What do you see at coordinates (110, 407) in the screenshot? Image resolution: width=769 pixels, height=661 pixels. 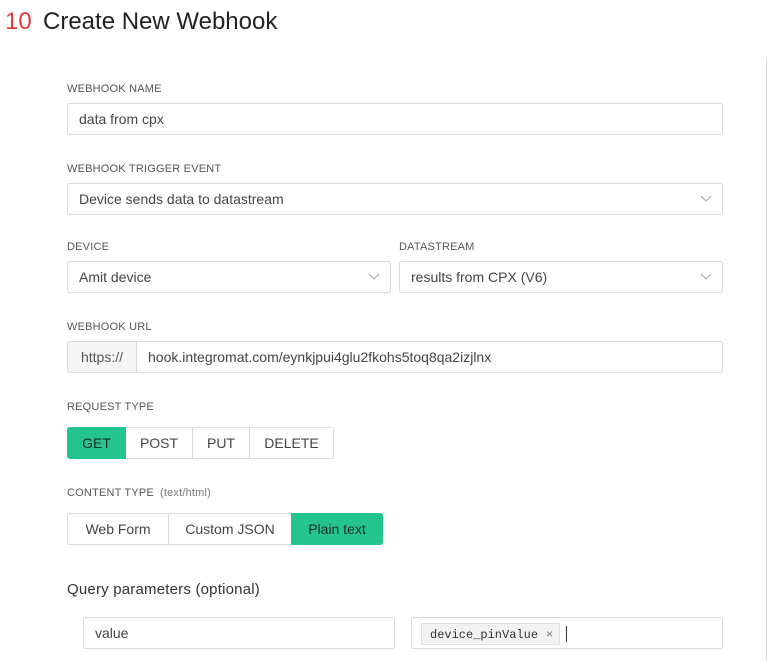 I see `request-type-label: REQUEST TYPE` at bounding box center [110, 407].